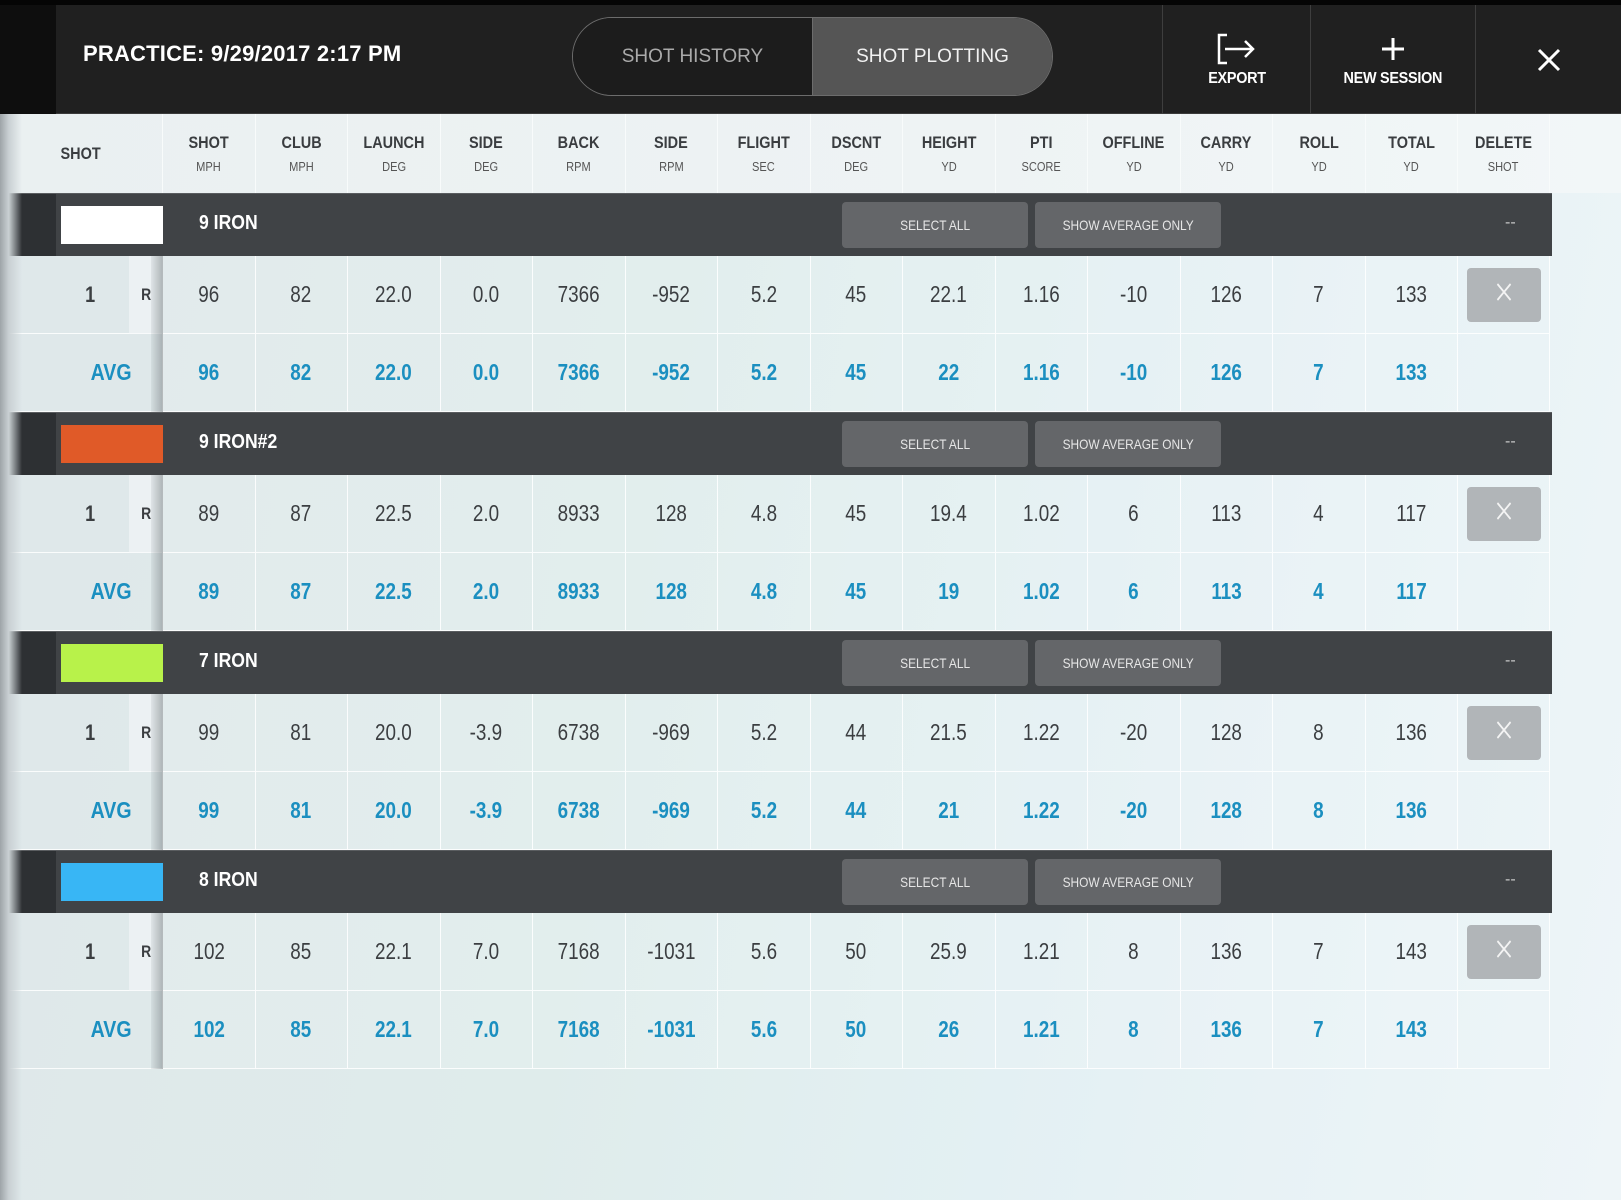 The image size is (1621, 1200). I want to click on avg-metric-cell: -952, so click(671, 373).